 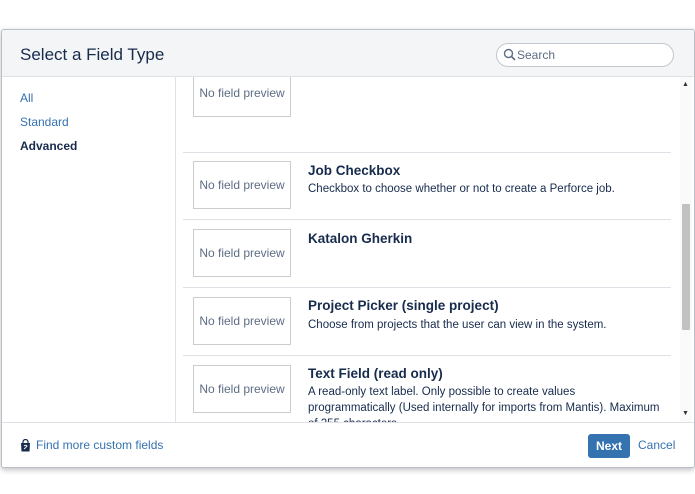 I want to click on sidebar-item-standard: Standard, so click(x=44, y=122).